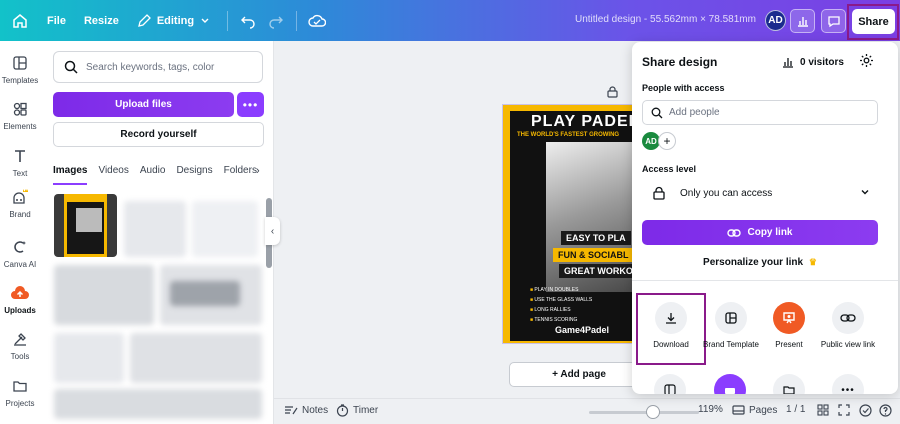 The width and height of the screenshot is (900, 424). I want to click on chevron-down-icon, so click(205, 20).